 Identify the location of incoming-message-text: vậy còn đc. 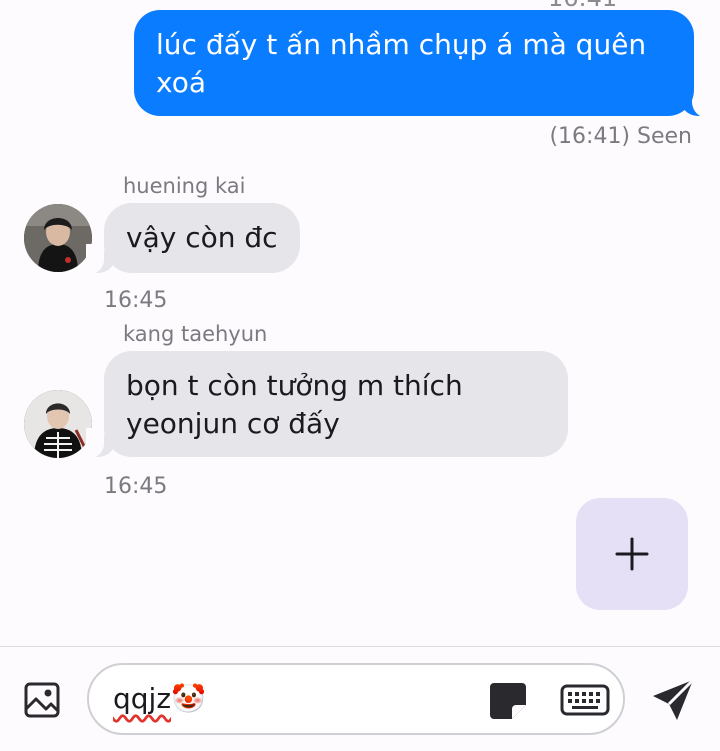
(202, 237).